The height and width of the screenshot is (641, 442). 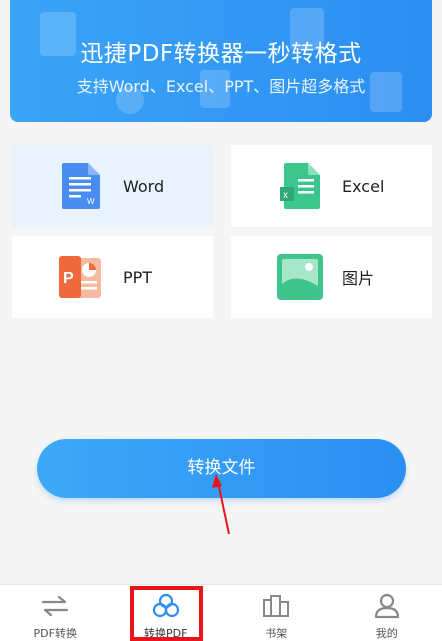 What do you see at coordinates (221, 468) in the screenshot?
I see `convert-file-button: 转换文件` at bounding box center [221, 468].